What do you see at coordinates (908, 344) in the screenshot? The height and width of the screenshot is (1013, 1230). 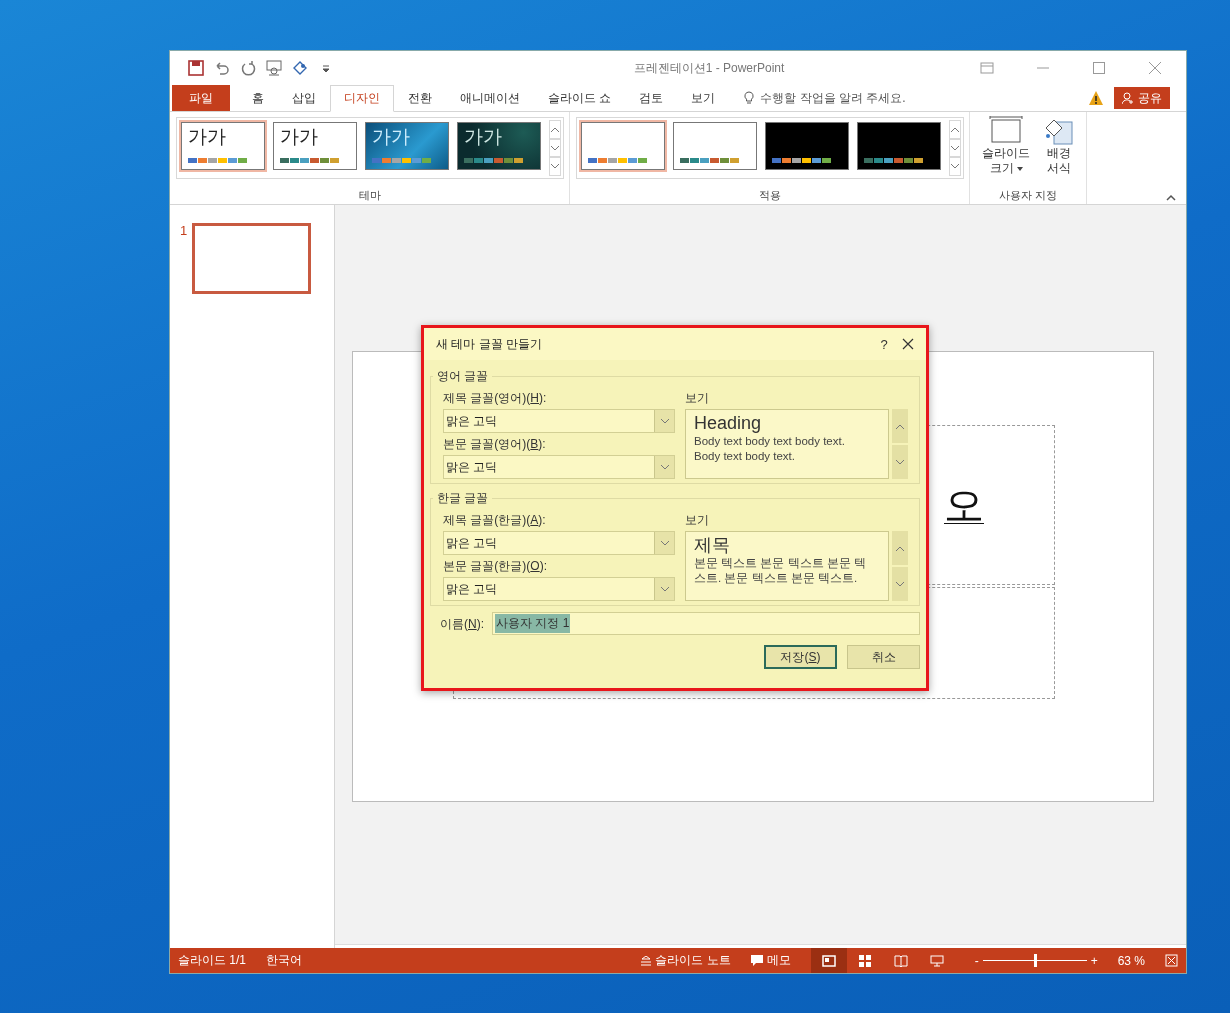 I see `close-icon` at bounding box center [908, 344].